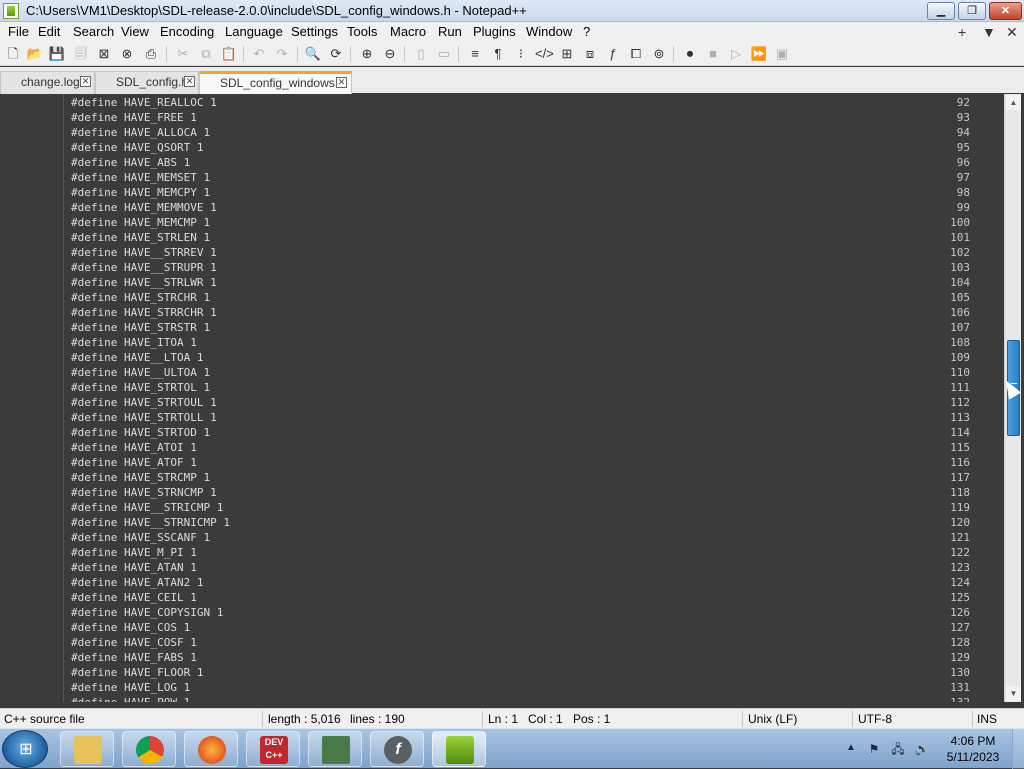 This screenshot has width=1024, height=769. I want to click on new-tab-plus-icon: +, so click(962, 32).